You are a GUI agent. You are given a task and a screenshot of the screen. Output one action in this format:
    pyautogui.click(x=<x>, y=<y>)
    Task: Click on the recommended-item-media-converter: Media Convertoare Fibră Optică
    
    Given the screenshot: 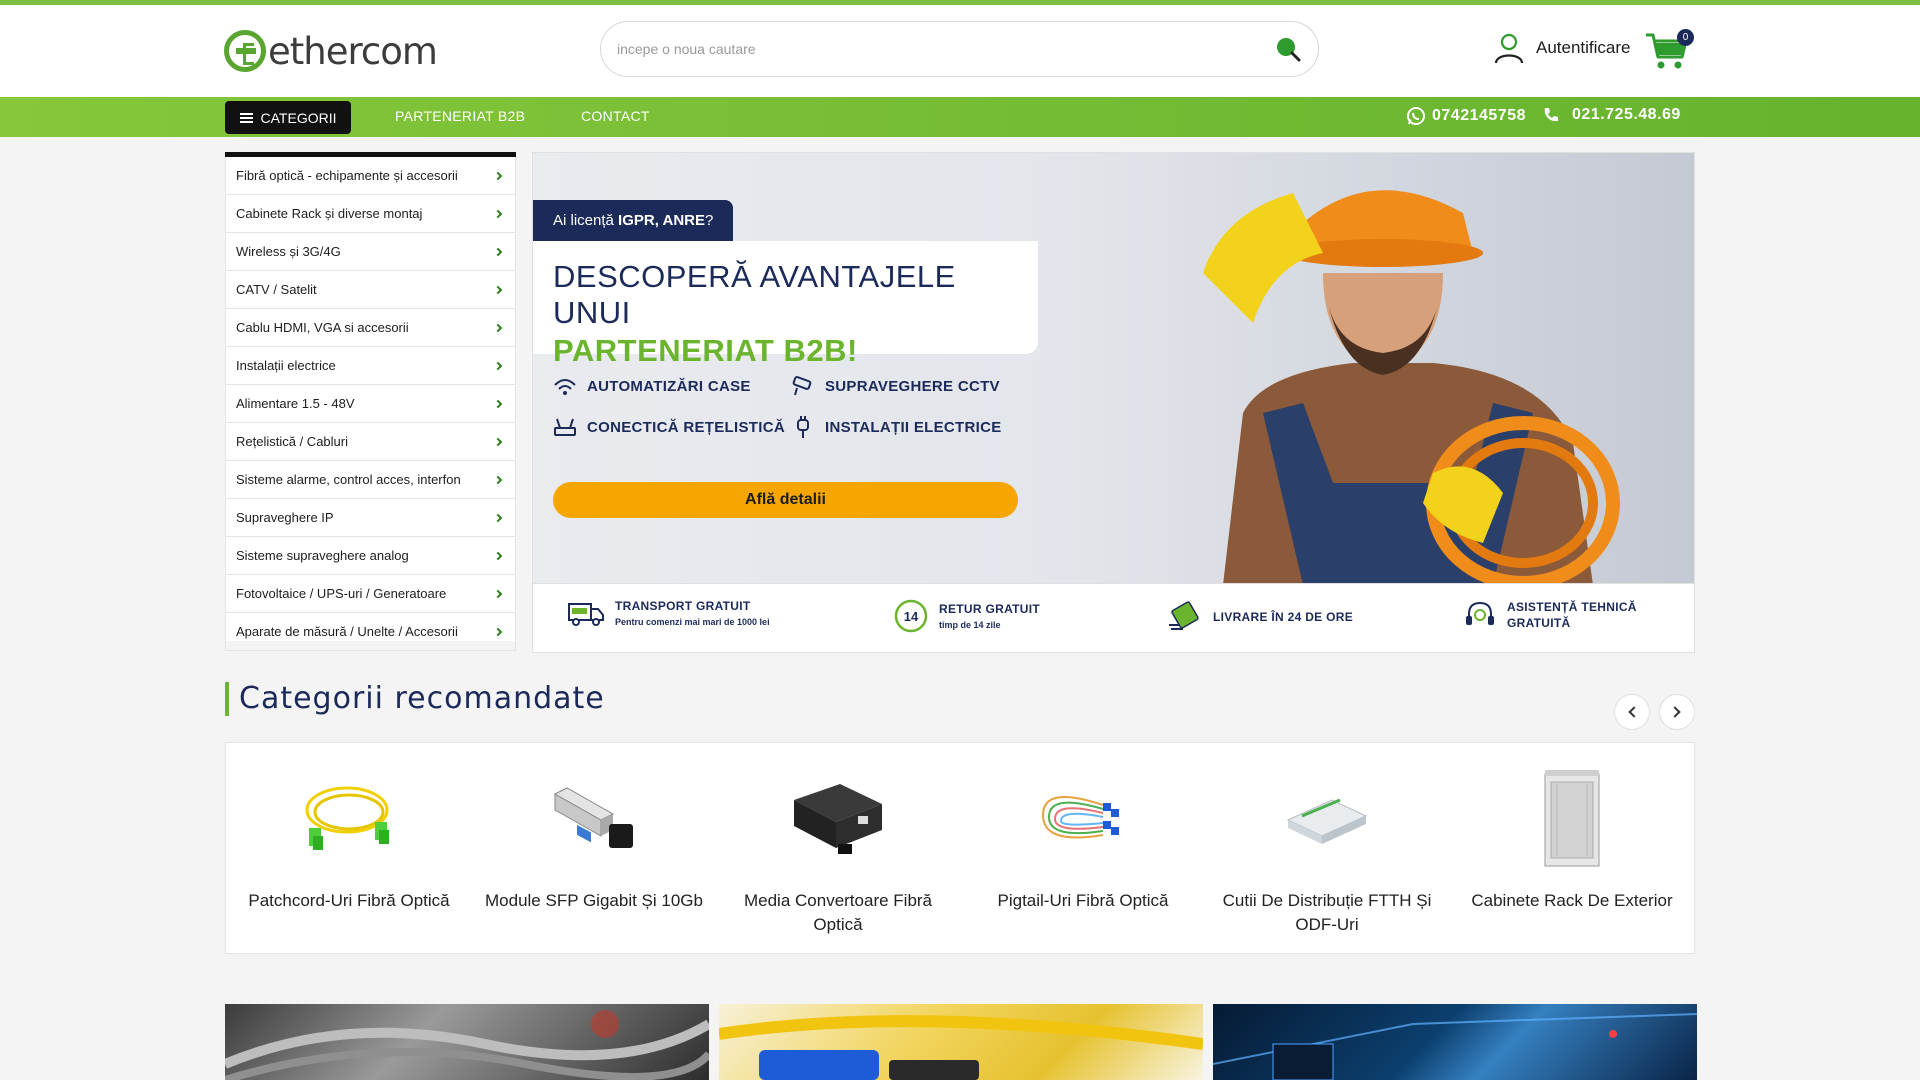 What is the action you would take?
    pyautogui.click(x=838, y=851)
    